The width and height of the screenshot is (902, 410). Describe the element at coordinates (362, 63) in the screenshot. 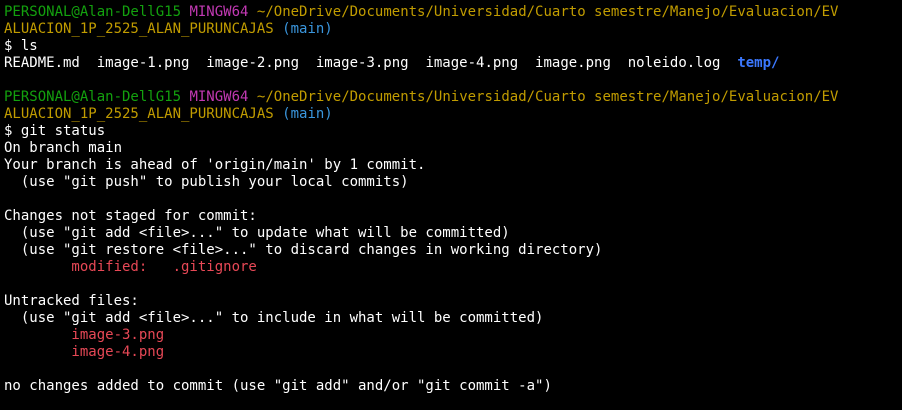

I see `file-entry: image-3.png` at that location.